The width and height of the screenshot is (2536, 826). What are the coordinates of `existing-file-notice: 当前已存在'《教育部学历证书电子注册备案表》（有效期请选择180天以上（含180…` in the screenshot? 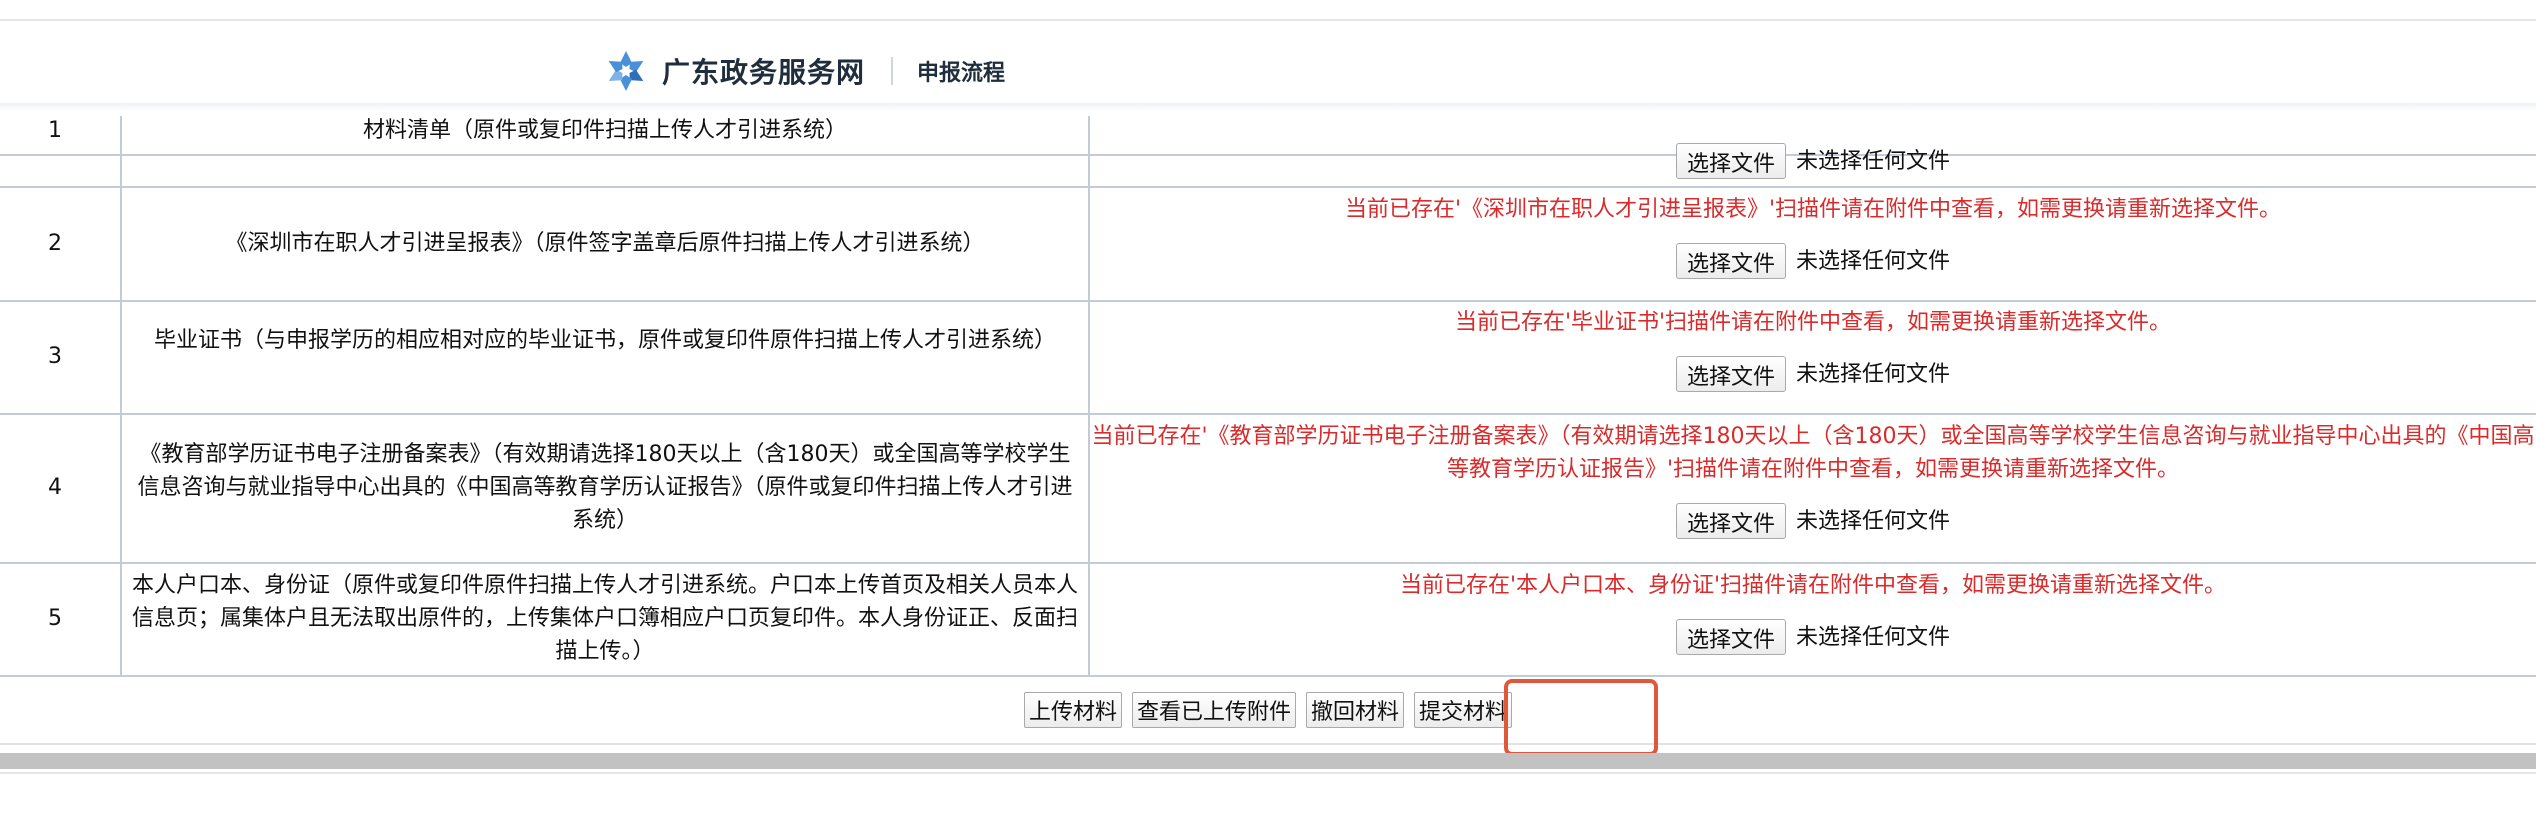 It's located at (1813, 453).